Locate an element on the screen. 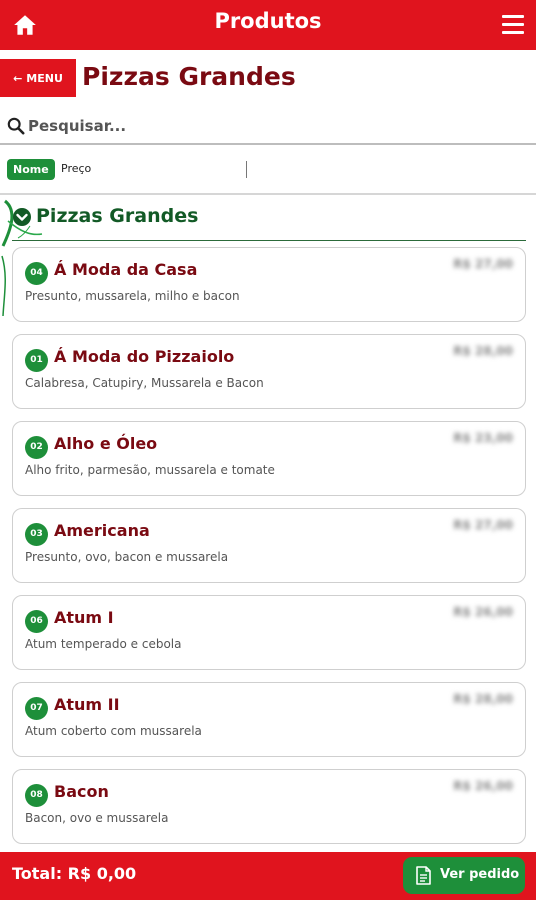 This screenshot has height=900, width=536. view-order-button: Ver pedido is located at coordinates (464, 875).